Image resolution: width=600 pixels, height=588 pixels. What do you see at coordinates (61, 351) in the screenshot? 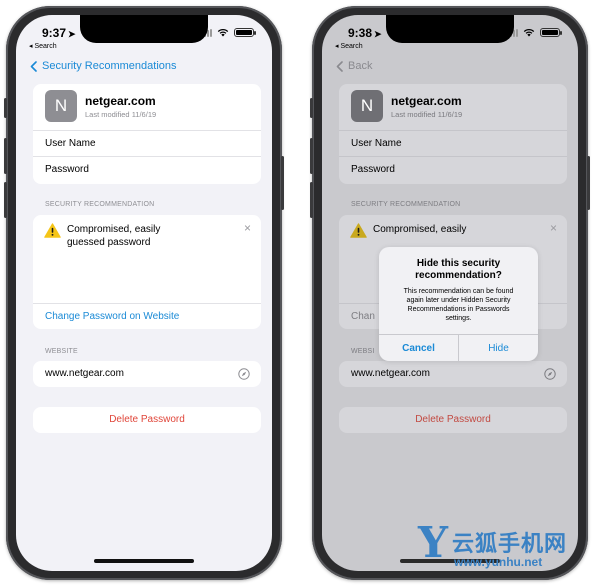
I see `website-section-label: WEBSITE` at bounding box center [61, 351].